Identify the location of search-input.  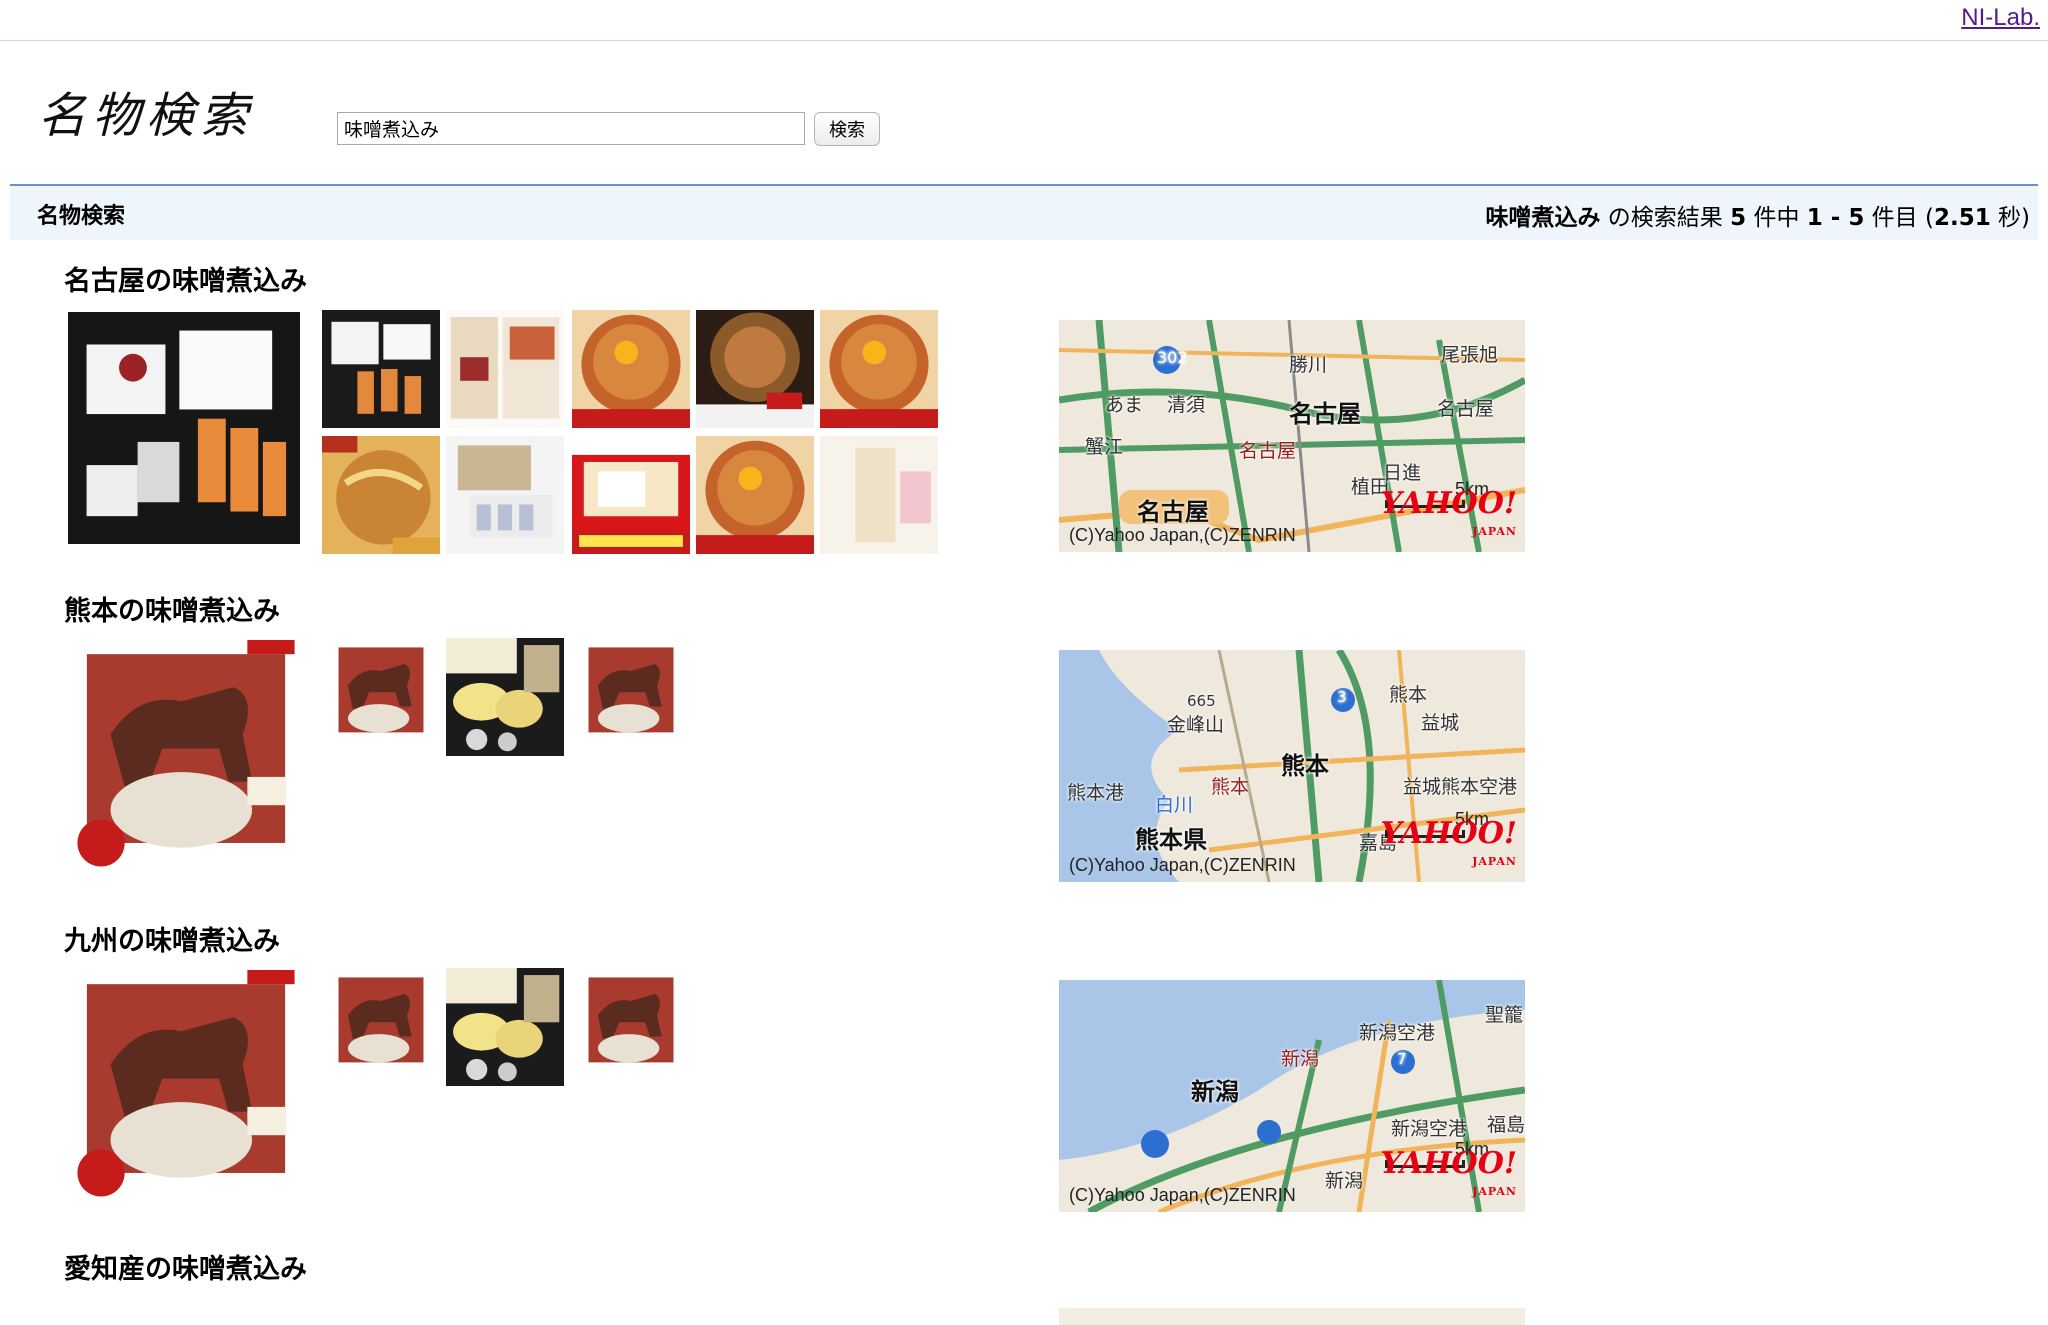
(571, 128).